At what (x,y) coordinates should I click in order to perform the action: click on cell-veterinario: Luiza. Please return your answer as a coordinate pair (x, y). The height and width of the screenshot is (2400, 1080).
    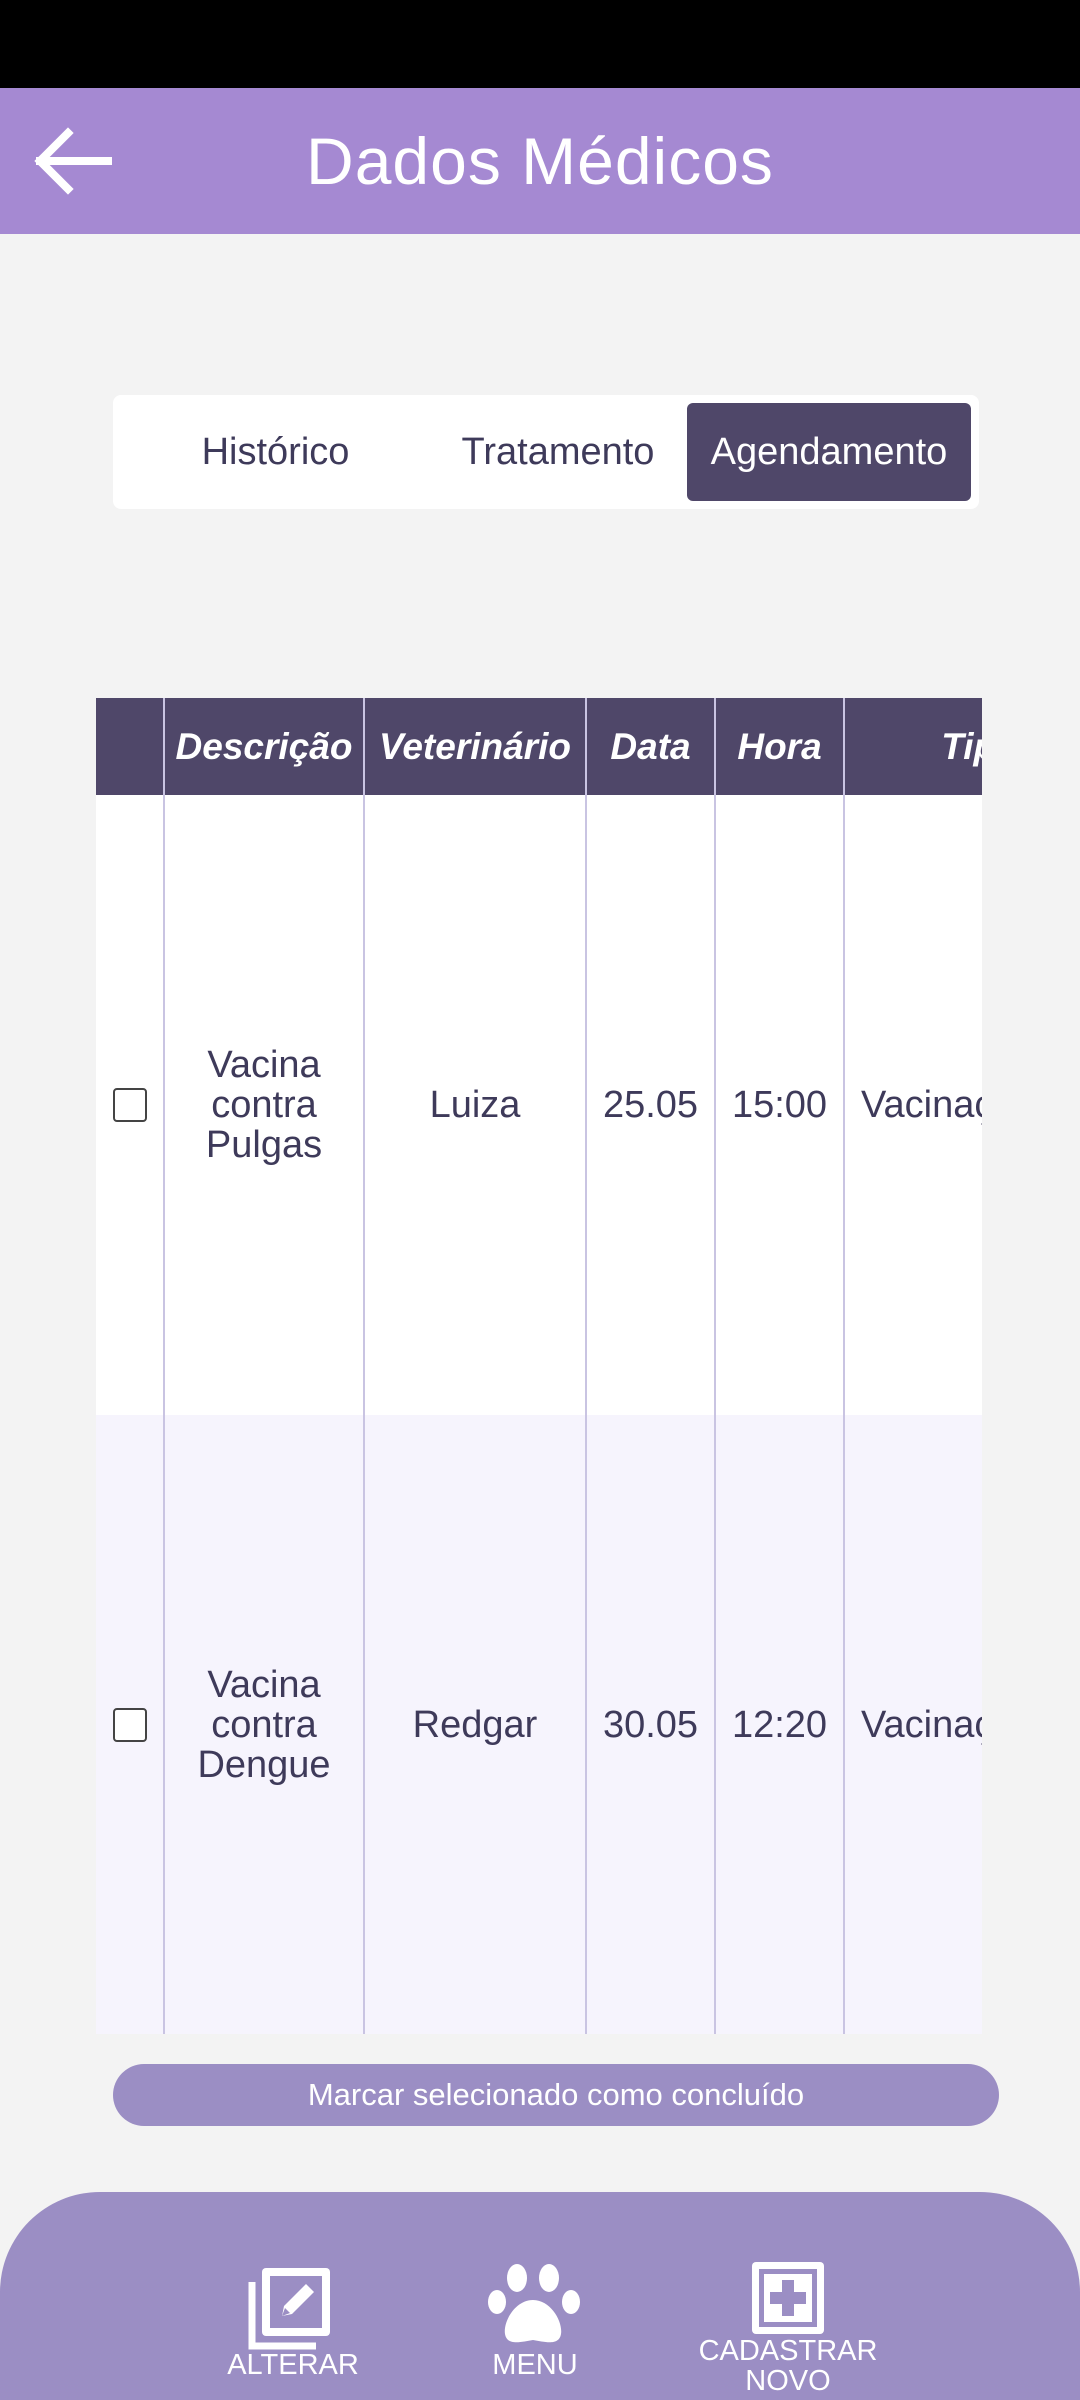
    Looking at the image, I should click on (475, 1105).